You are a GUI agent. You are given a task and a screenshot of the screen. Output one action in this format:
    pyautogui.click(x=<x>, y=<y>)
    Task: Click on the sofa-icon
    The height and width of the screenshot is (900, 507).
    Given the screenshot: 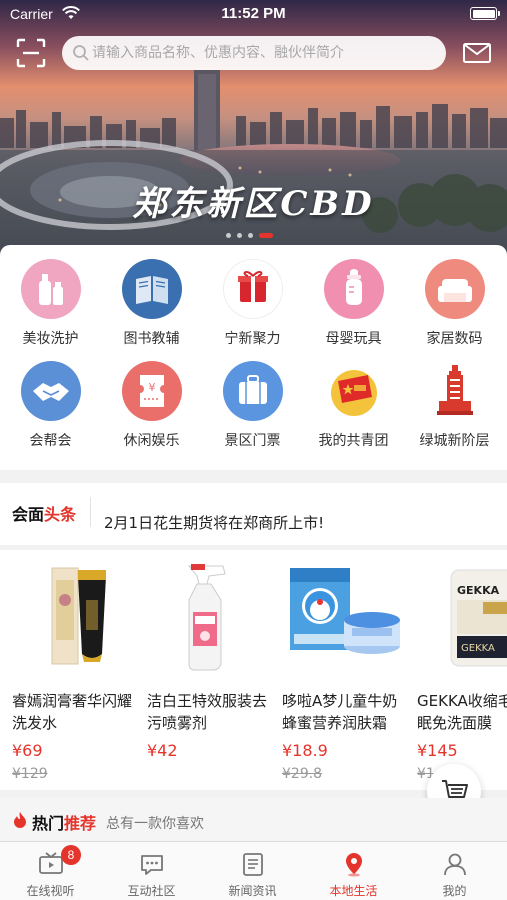 What is the action you would take?
    pyautogui.click(x=454, y=289)
    